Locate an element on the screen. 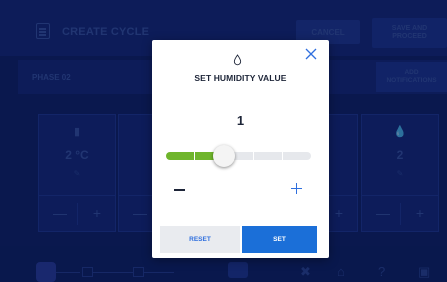  dialog-title: SET HUMIDITY VALUE is located at coordinates (240, 78).